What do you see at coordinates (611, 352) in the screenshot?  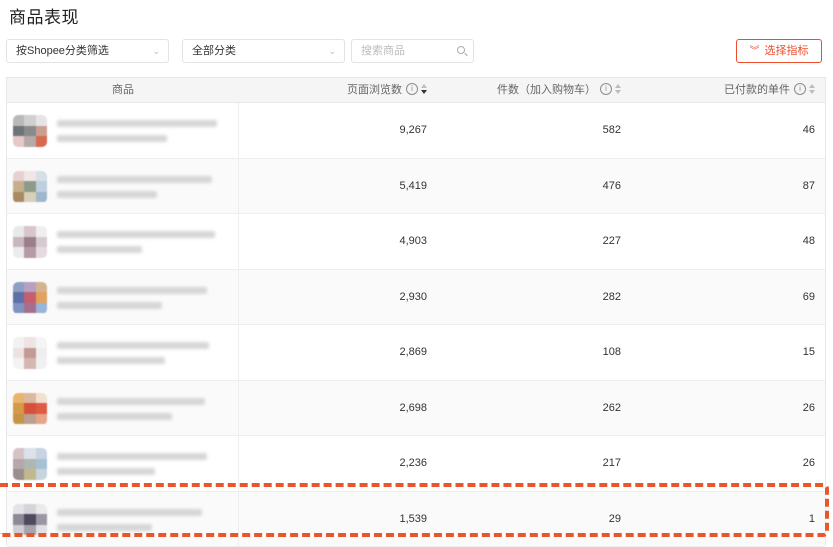 I see `add-to-cart-value: 108` at bounding box center [611, 352].